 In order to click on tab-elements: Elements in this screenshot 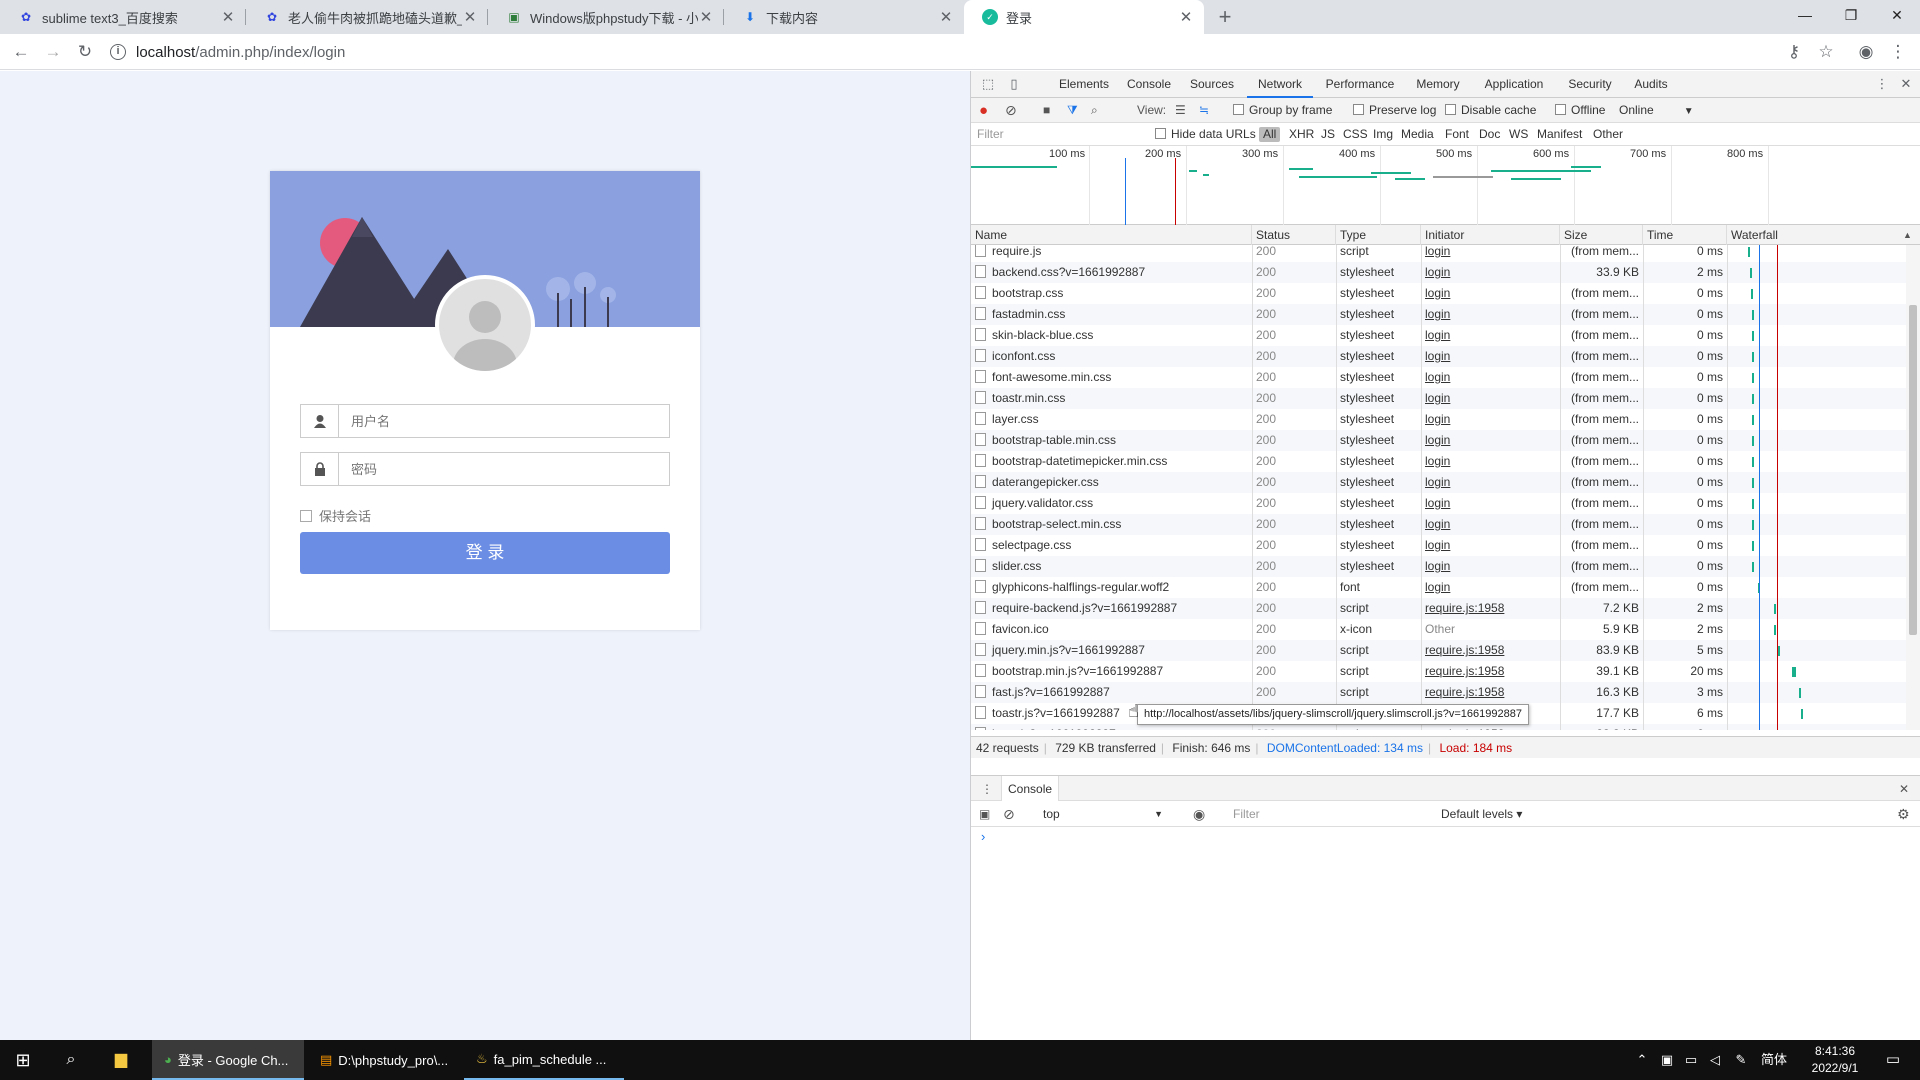, I will do `click(1084, 84)`.